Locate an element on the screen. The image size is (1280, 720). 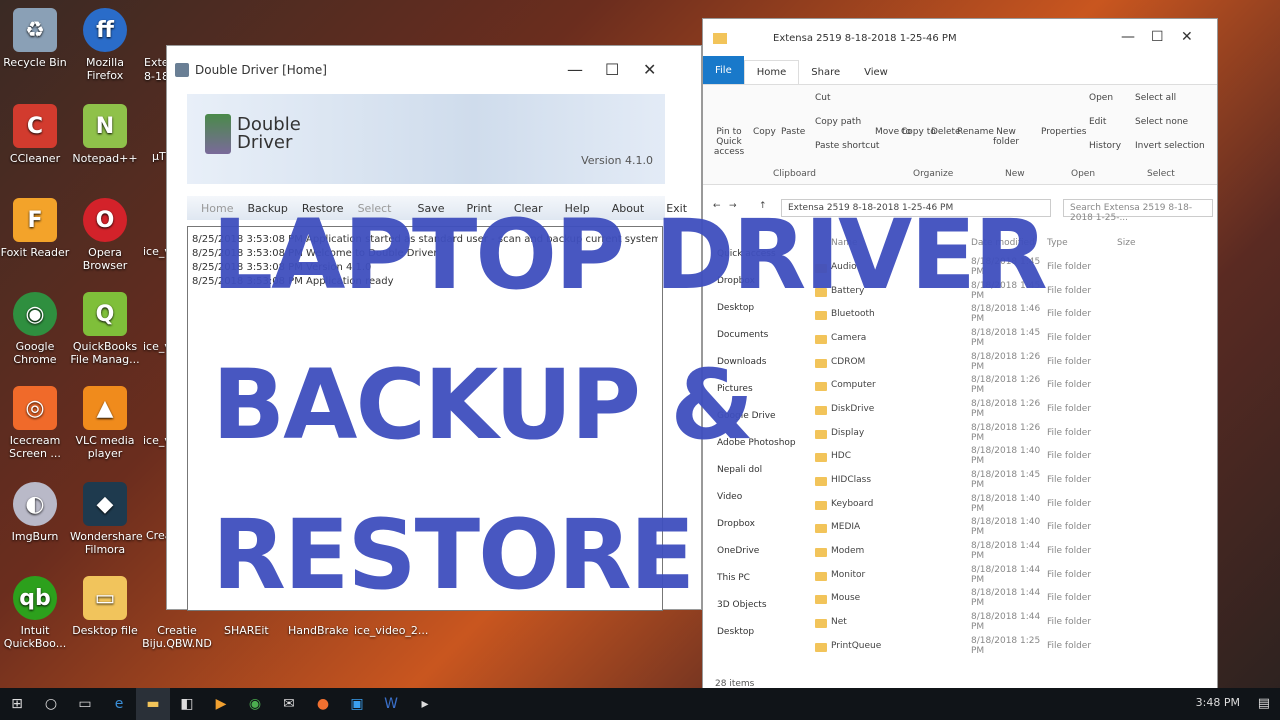
tab-share: Share is located at coordinates (825, 72).